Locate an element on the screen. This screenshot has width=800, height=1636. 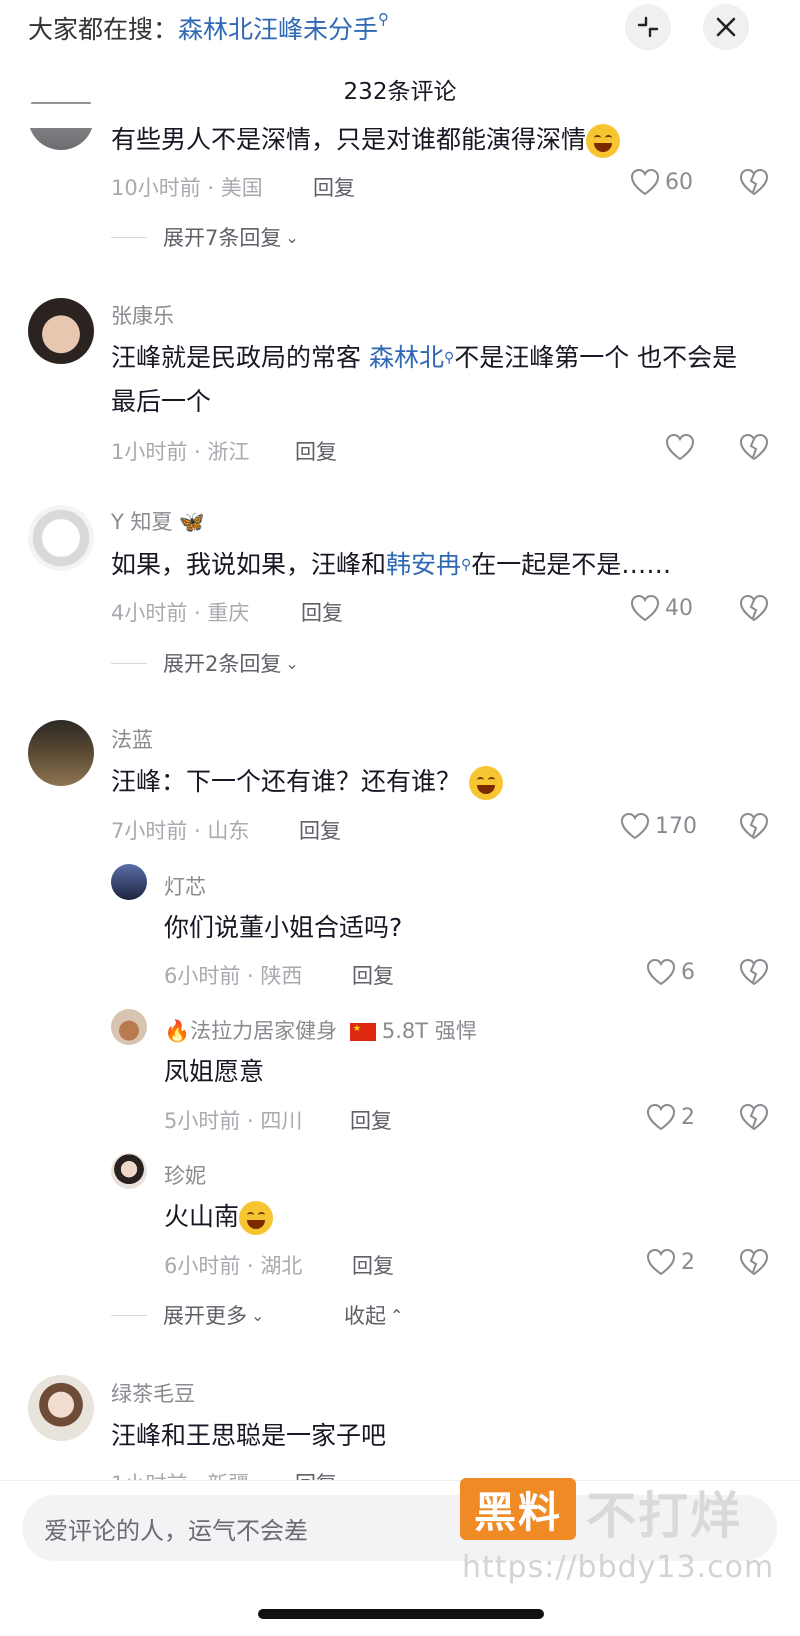
reply-meta: 6小时前 · 湖北 is located at coordinates (233, 1266).